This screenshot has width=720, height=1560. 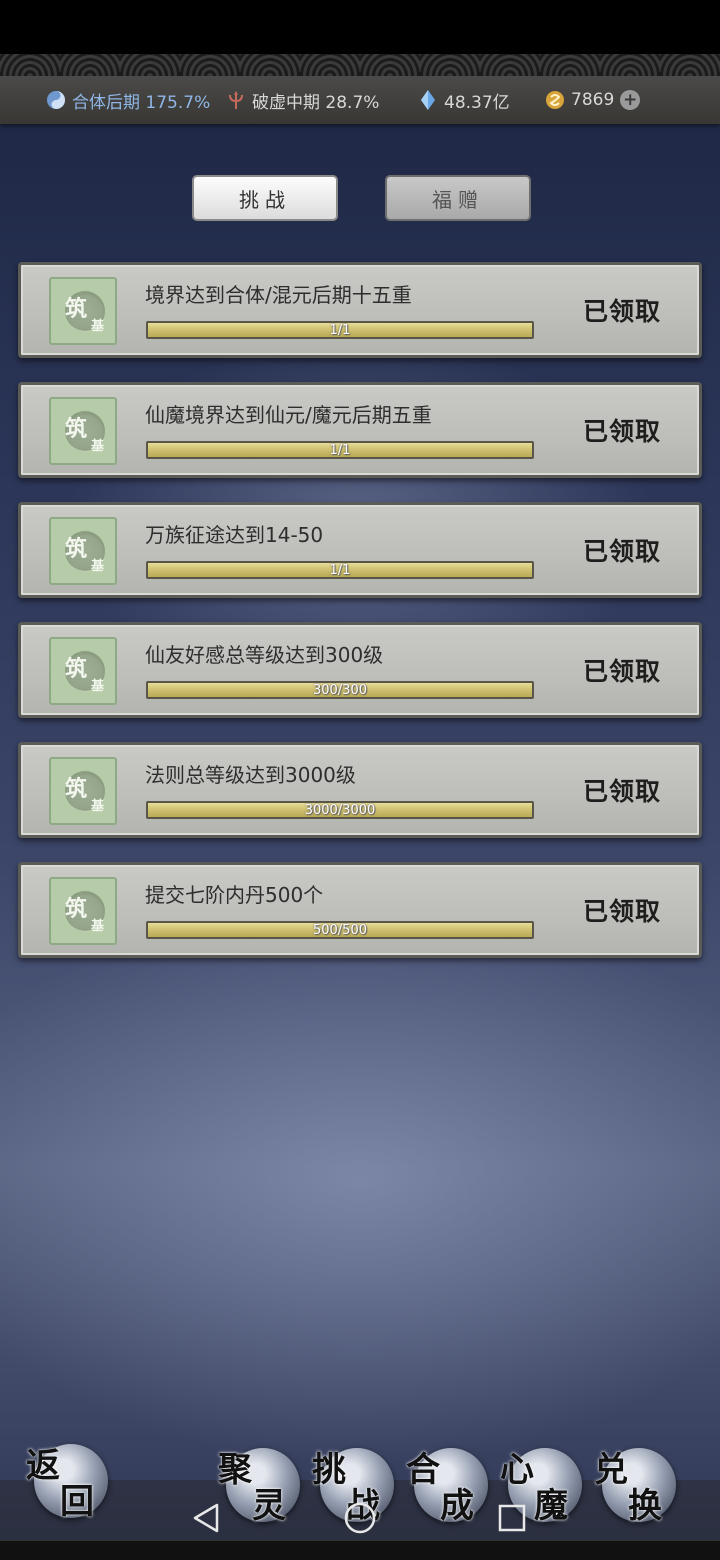 I want to click on task-progress-text: 500/500, so click(x=339, y=930).